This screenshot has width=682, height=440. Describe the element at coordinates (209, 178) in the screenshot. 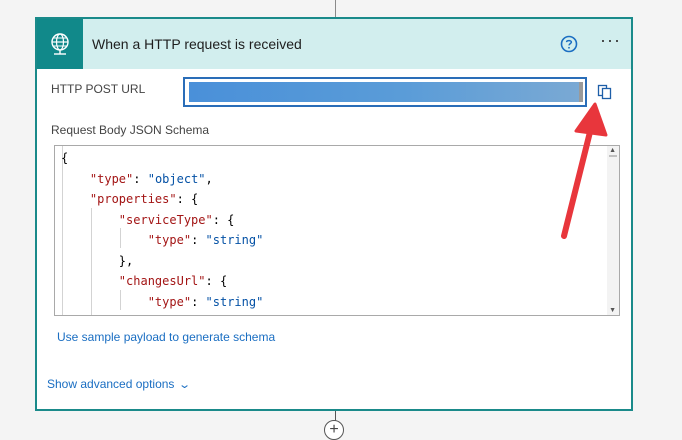

I see `json-punctuation: ,` at that location.